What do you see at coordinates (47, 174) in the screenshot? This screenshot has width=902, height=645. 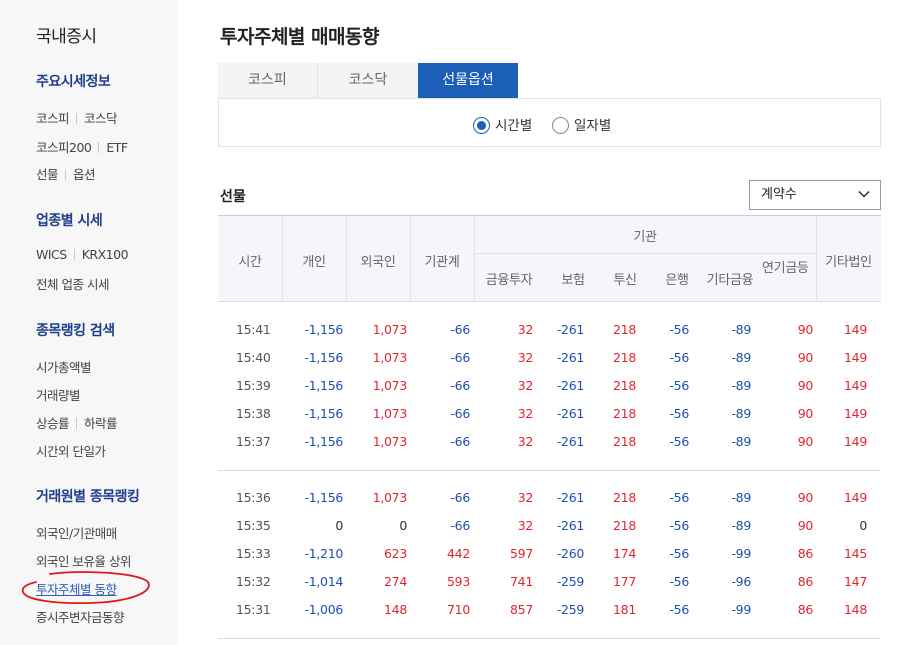 I see `sidebar-link-futures: 선물` at bounding box center [47, 174].